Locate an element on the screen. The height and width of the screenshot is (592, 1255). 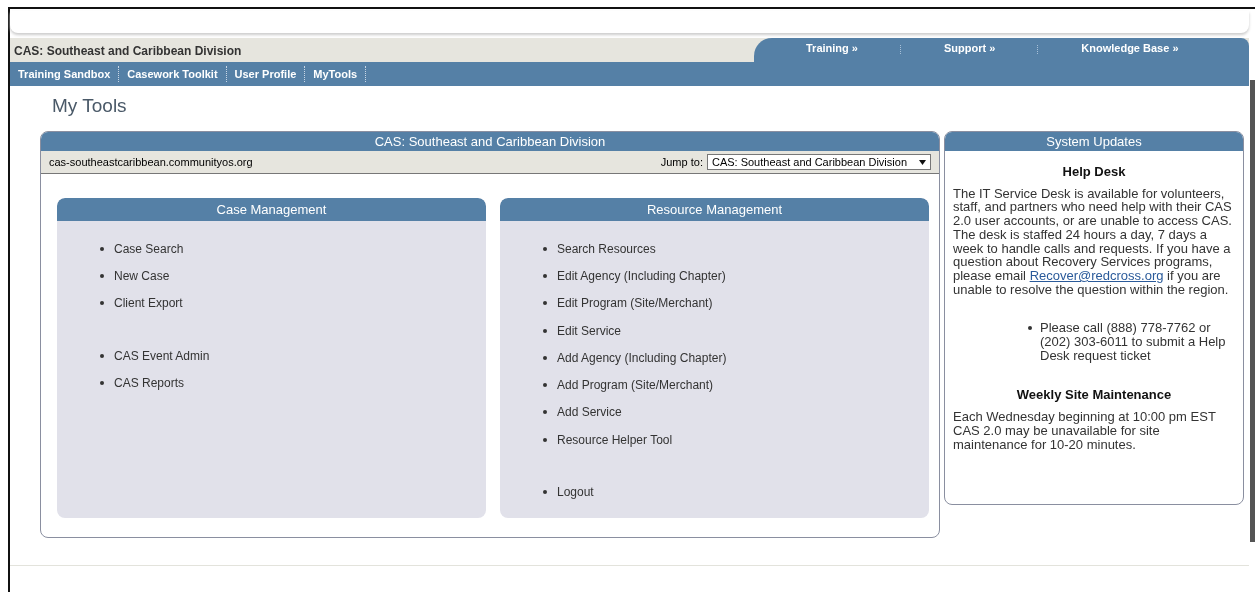
tool-link: New Case is located at coordinates (142, 275).